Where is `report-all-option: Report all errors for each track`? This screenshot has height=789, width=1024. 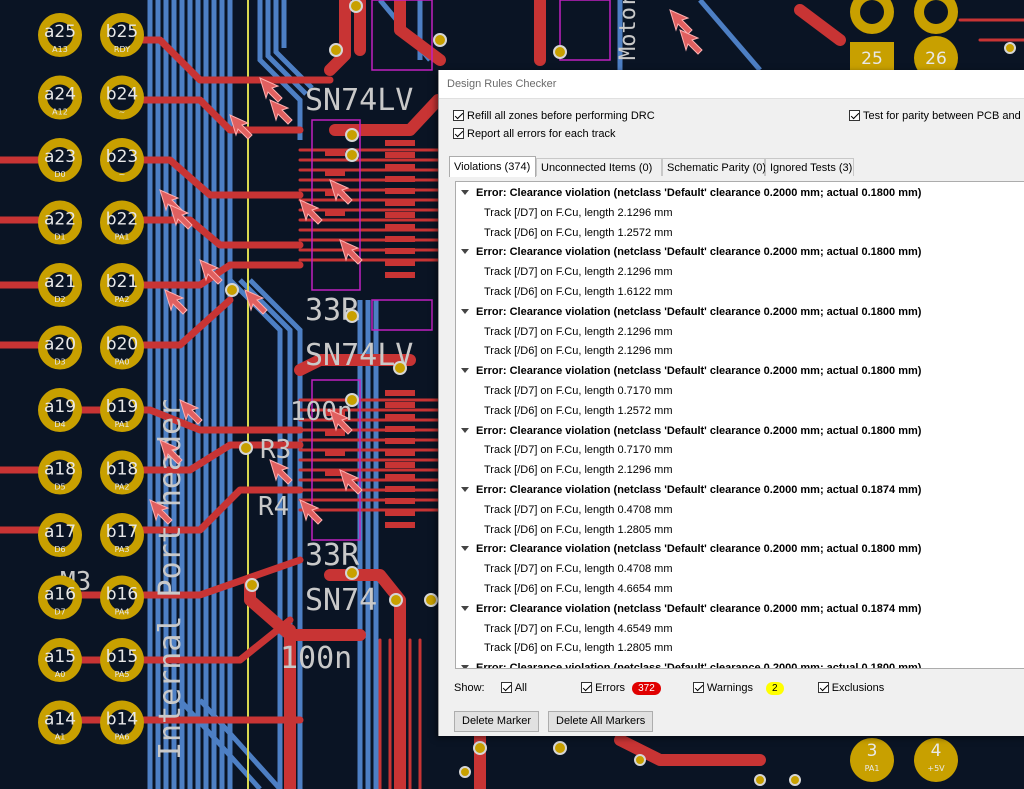
report-all-option: Report all errors for each track is located at coordinates (534, 134).